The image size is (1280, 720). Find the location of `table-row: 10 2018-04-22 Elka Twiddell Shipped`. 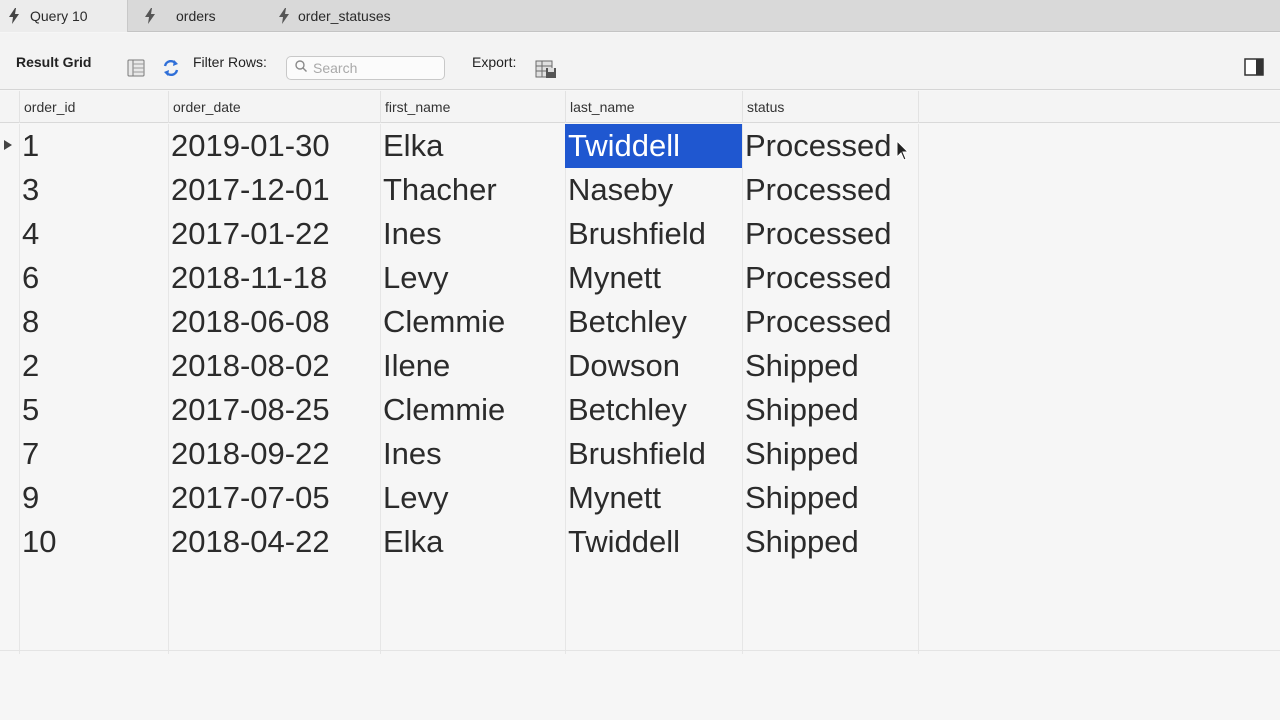

table-row: 10 2018-04-22 Elka Twiddell Shipped is located at coordinates (640, 542).